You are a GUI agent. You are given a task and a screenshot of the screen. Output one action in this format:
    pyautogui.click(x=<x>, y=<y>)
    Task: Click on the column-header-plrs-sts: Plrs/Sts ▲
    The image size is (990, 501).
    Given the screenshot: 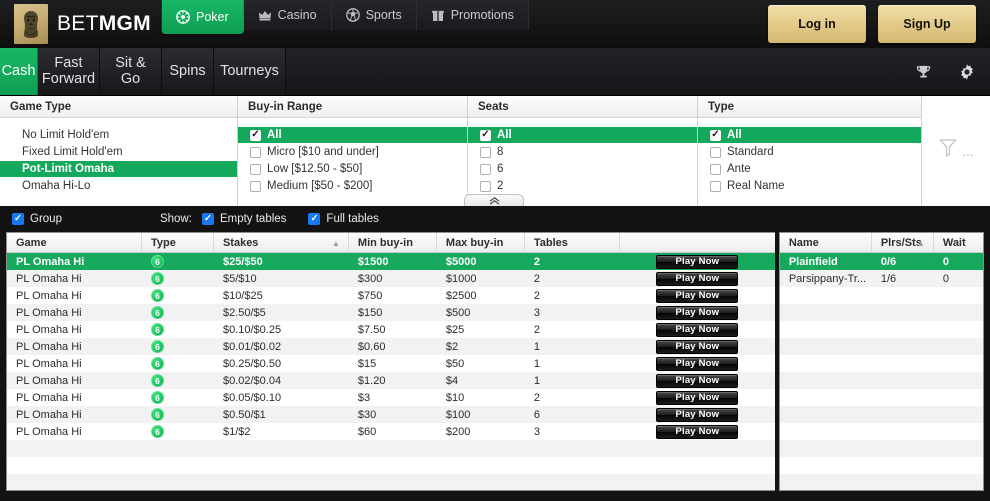 What is the action you would take?
    pyautogui.click(x=903, y=243)
    